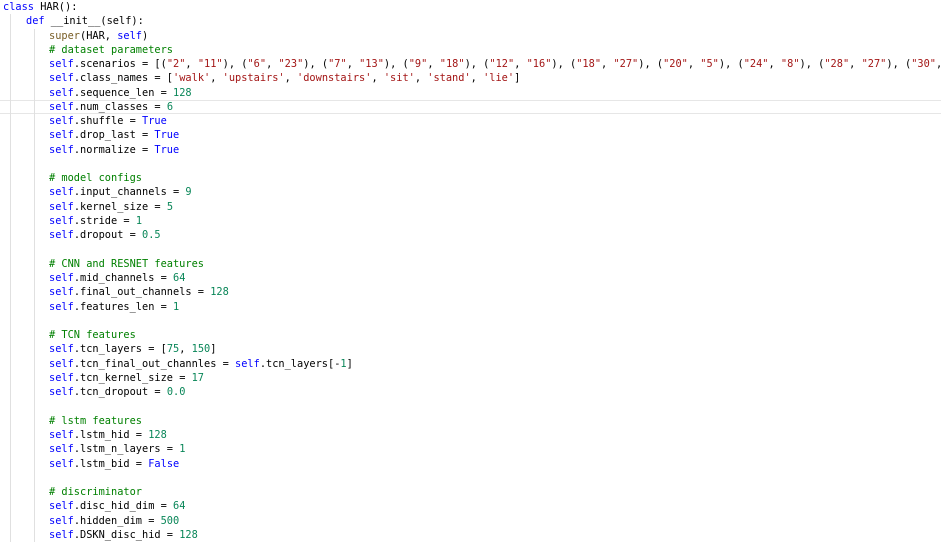  Describe the element at coordinates (470, 392) in the screenshot. I see `code-line: self.tcn_dropout = 0.0` at that location.